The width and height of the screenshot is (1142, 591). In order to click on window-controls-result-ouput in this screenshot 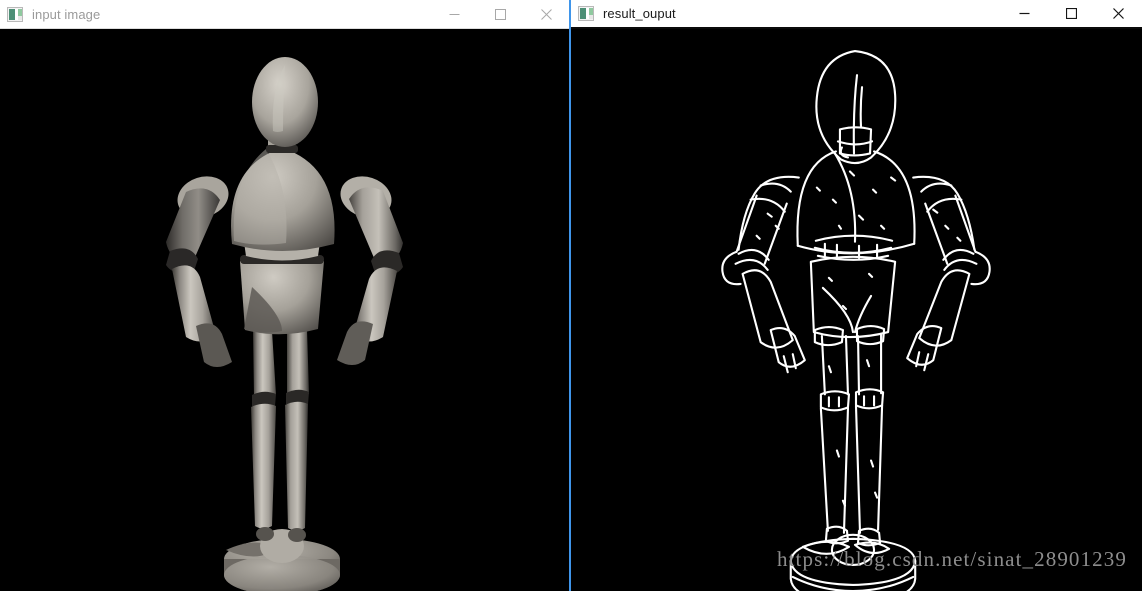, I will do `click(1071, 14)`.